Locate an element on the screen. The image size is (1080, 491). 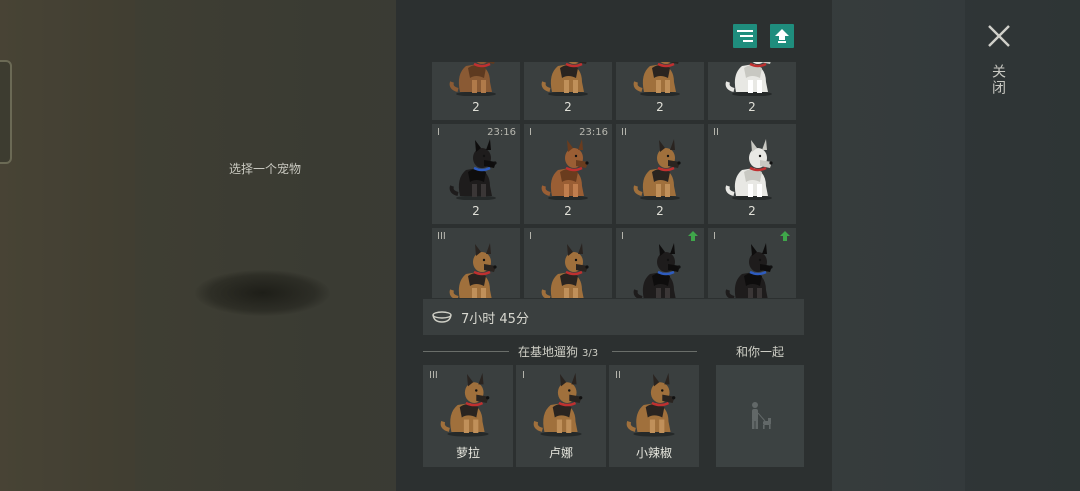
base-dog-slot-3: II 小辣椒 is located at coordinates (654, 416).